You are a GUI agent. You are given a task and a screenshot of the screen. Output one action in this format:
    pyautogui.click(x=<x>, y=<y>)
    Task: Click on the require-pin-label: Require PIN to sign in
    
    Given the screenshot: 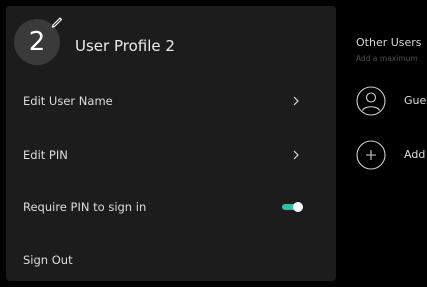 What is the action you would take?
    pyautogui.click(x=85, y=207)
    